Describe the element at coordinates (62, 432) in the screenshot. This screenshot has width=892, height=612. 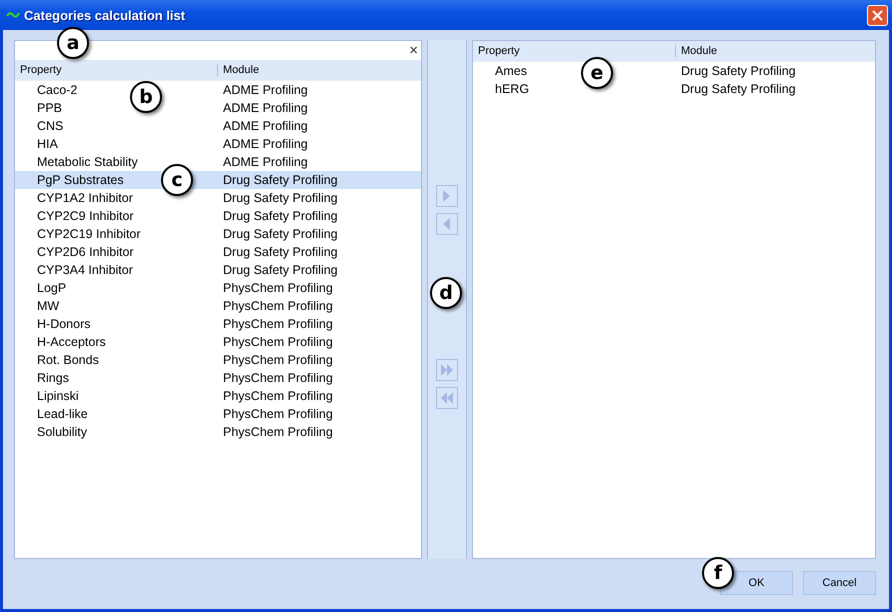
I see `property-cell: Solubility` at that location.